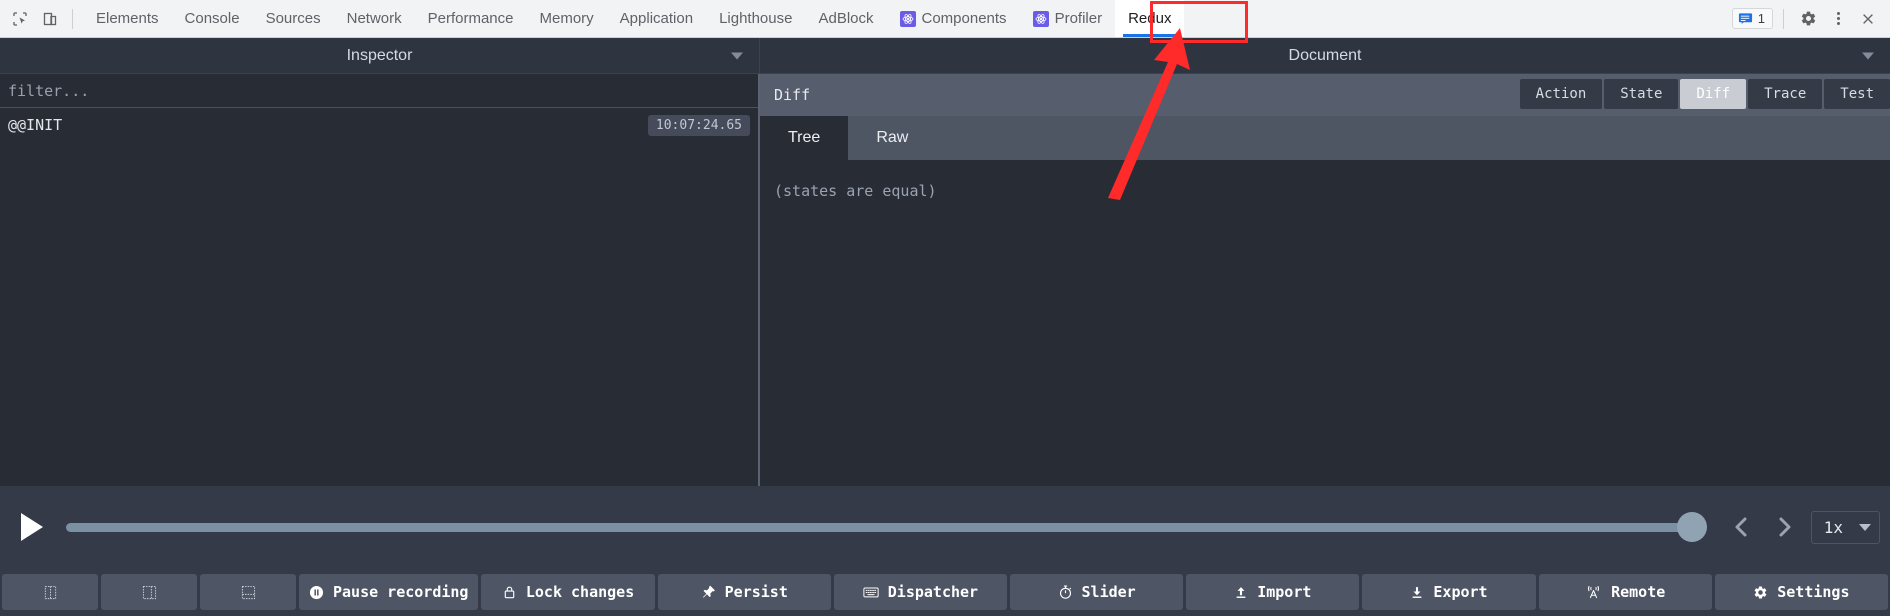 The height and width of the screenshot is (616, 1890). I want to click on action-timestamp: 10:07:24.65, so click(698, 125).